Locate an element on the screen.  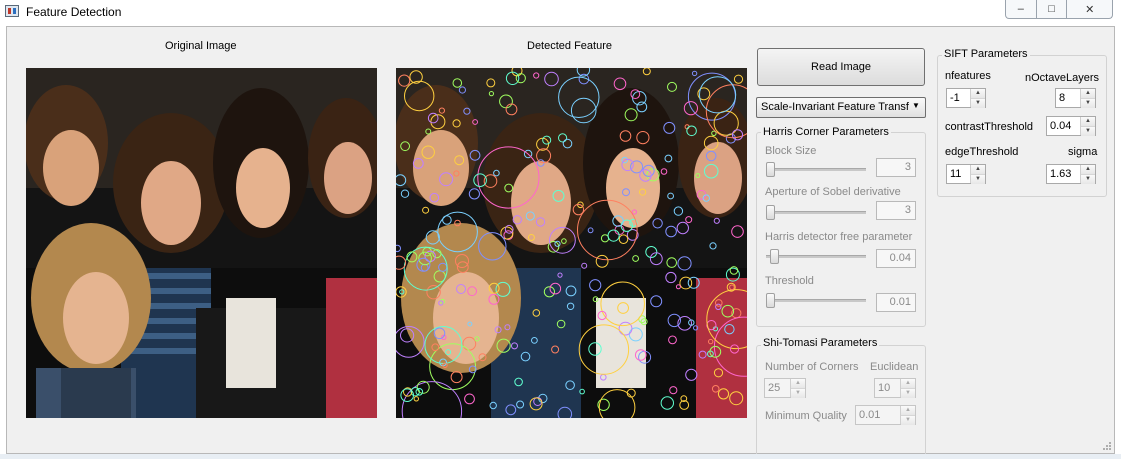
sigma-label: sigma is located at coordinates (1083, 152).